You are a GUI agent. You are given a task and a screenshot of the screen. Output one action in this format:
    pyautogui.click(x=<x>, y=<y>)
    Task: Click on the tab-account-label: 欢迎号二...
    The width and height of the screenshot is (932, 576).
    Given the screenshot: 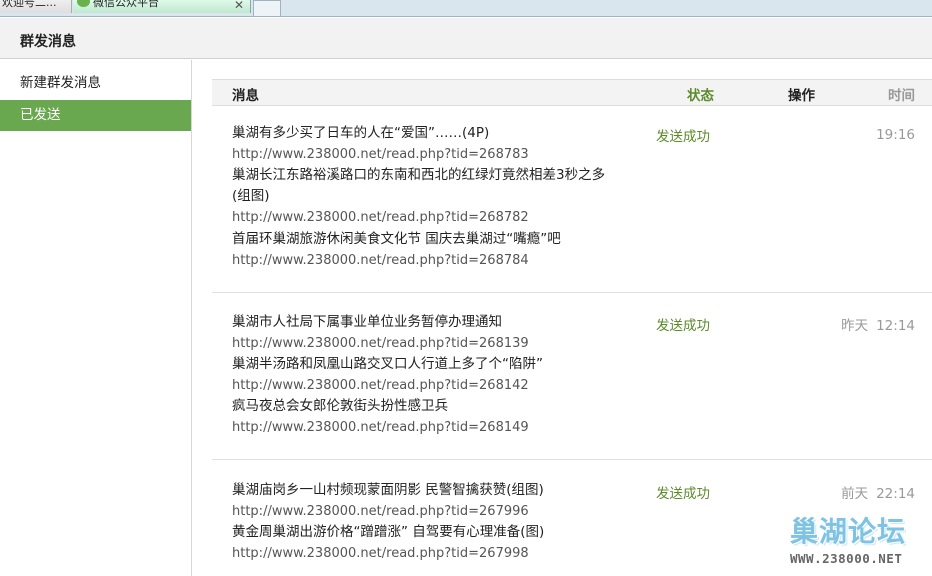 What is the action you would take?
    pyautogui.click(x=29, y=4)
    